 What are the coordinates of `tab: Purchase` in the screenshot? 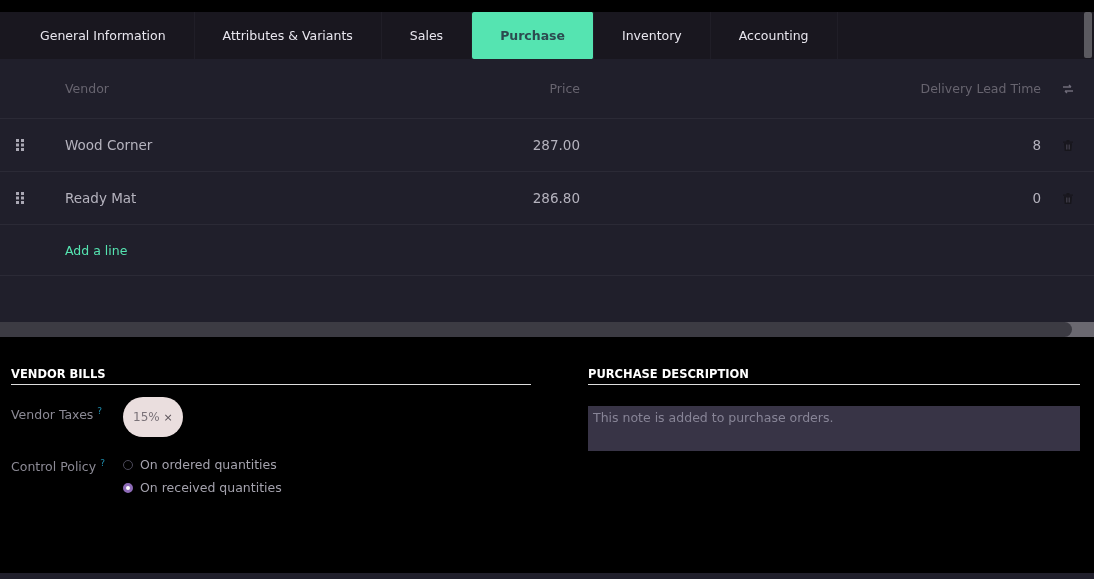 It's located at (533, 35).